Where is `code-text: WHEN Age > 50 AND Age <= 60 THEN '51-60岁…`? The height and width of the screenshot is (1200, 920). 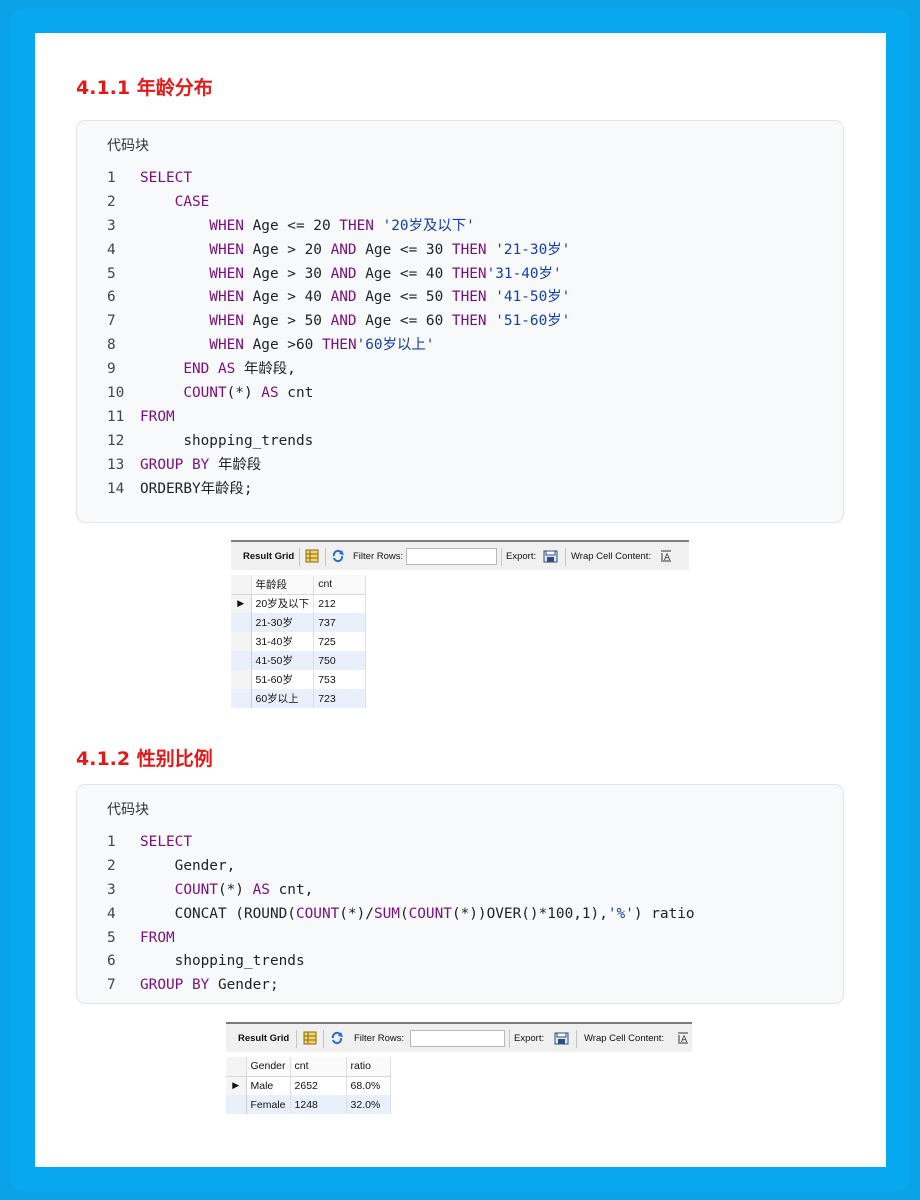 code-text: WHEN Age > 50 AND Age <= 60 THEN '51-60岁… is located at coordinates (355, 321).